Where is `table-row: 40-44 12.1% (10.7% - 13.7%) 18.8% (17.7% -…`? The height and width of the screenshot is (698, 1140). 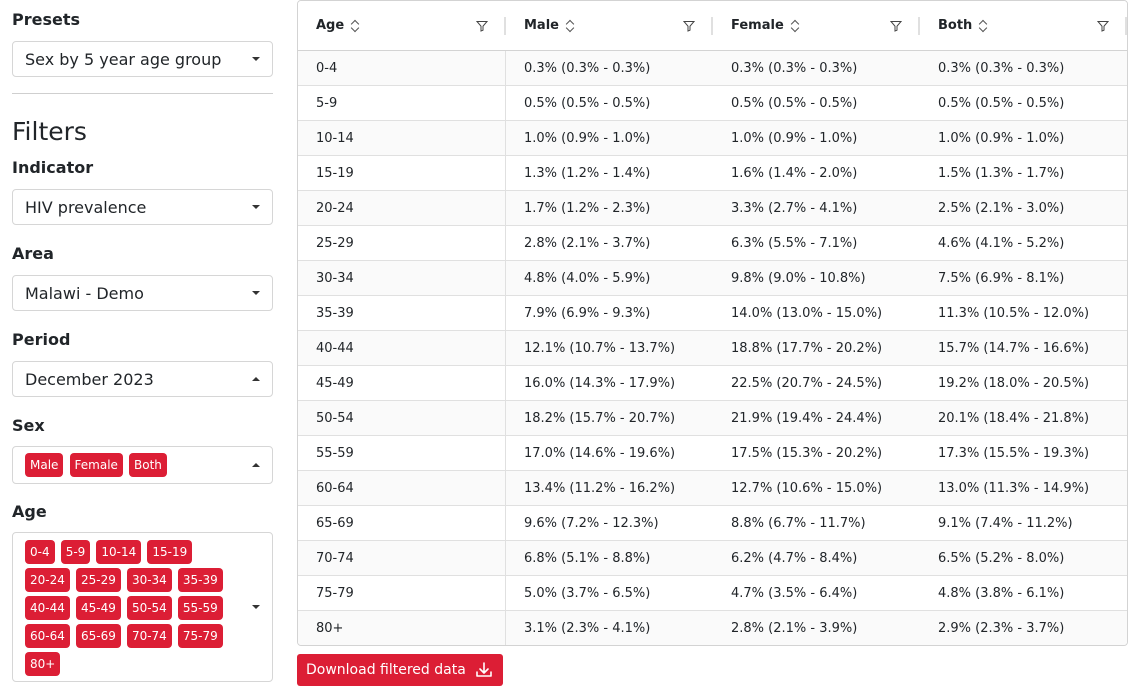
table-row: 40-44 12.1% (10.7% - 13.7%) 18.8% (17.7% -… is located at coordinates (712, 348).